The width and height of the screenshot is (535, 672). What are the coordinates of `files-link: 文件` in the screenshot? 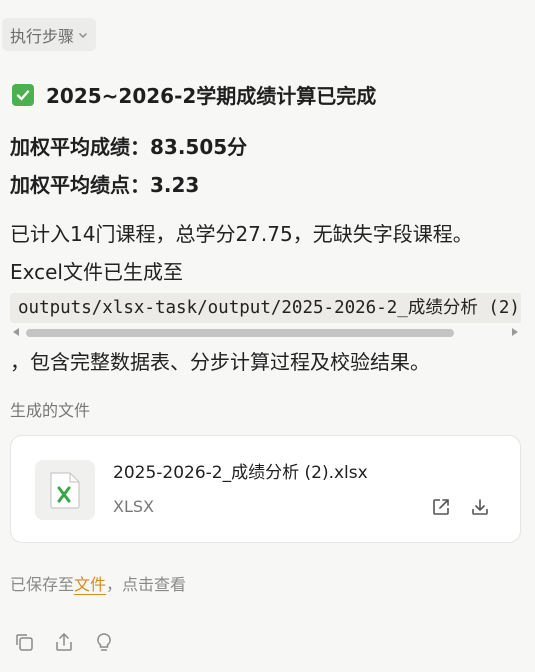 It's located at (90, 585).